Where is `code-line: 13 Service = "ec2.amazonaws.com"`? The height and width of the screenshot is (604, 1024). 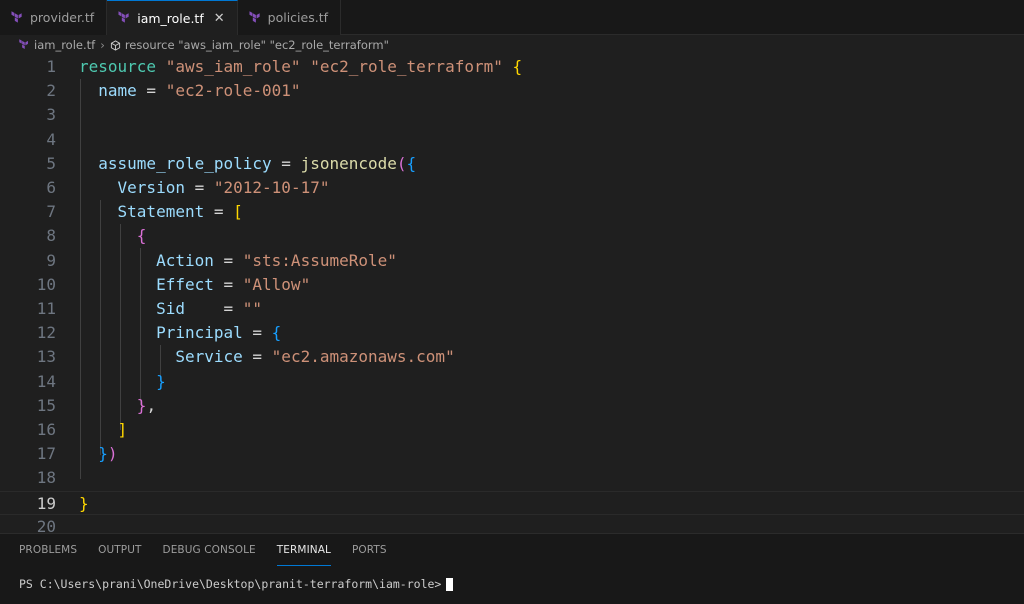 code-line: 13 Service = "ec2.amazonaws.com" is located at coordinates (512, 357).